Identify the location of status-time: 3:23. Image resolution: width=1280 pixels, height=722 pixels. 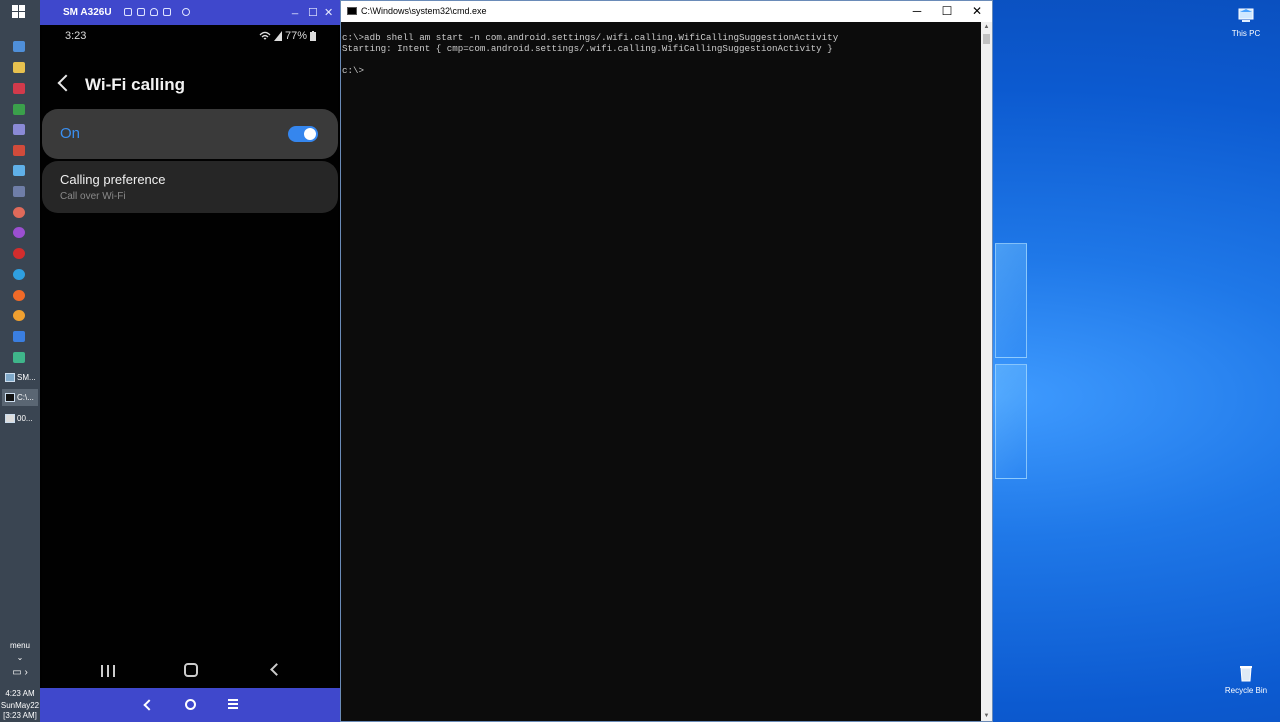
(76, 36).